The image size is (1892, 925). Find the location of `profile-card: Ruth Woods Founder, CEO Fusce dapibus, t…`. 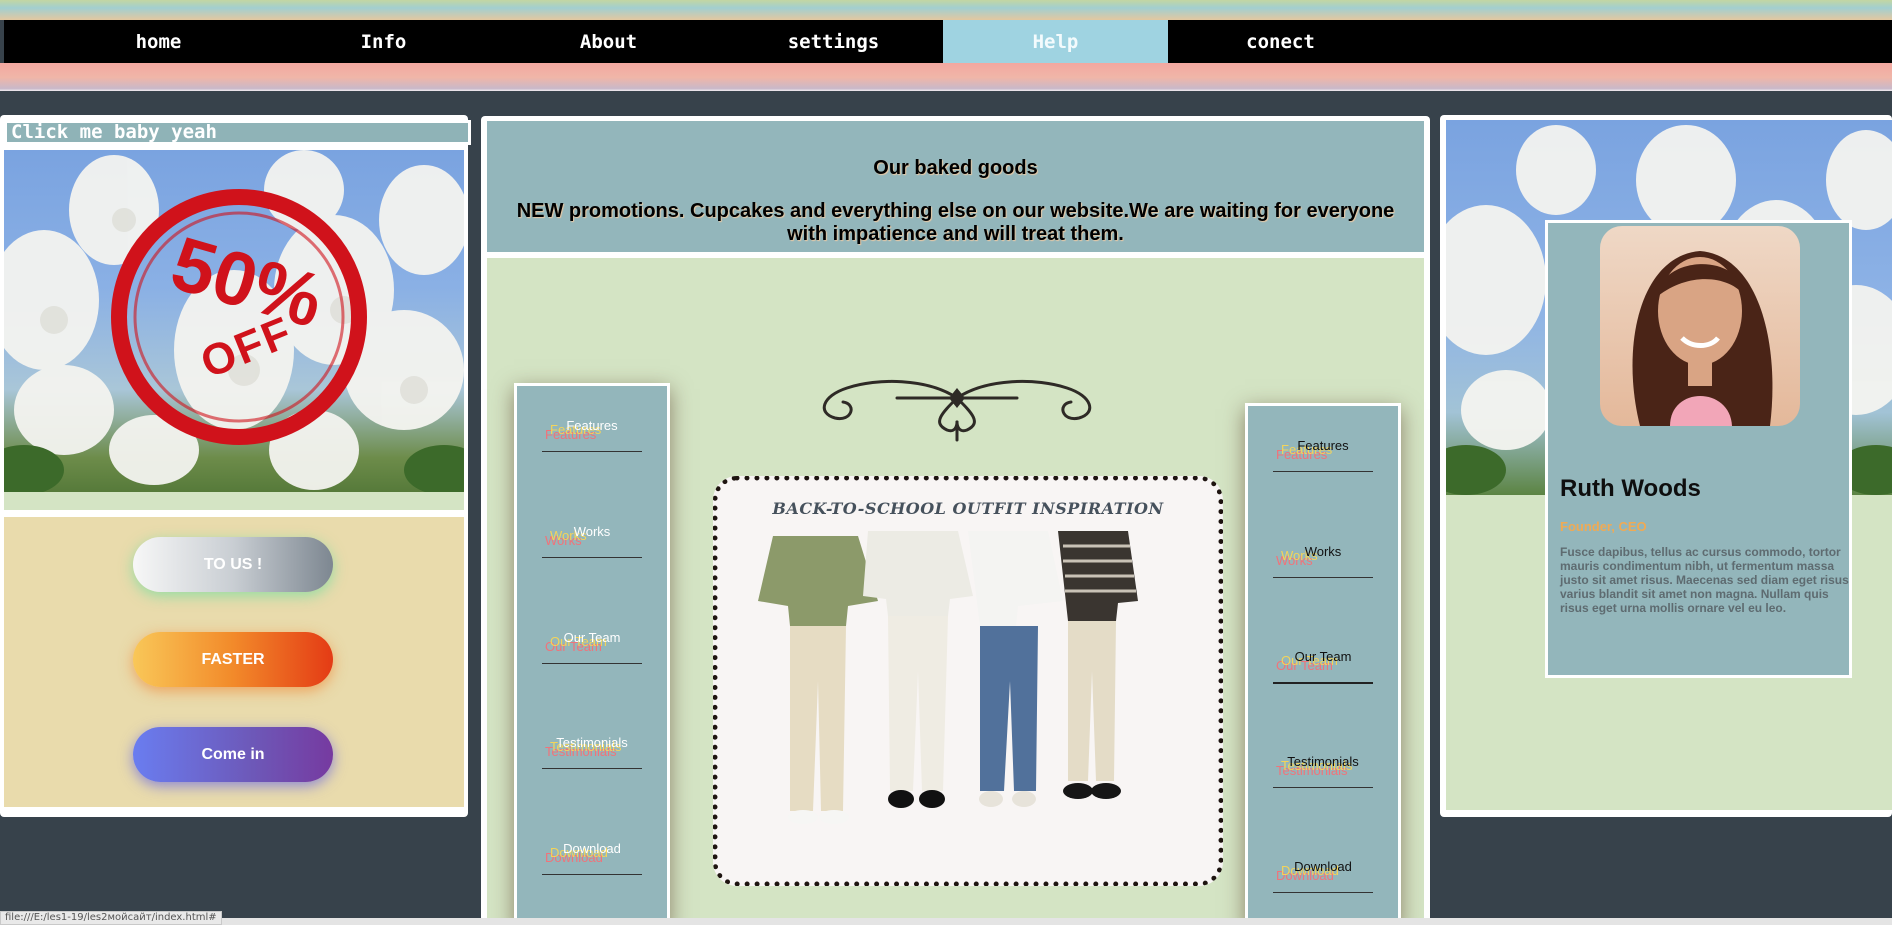

profile-card: Ruth Woods Founder, CEO Fusce dapibus, t… is located at coordinates (1698, 449).